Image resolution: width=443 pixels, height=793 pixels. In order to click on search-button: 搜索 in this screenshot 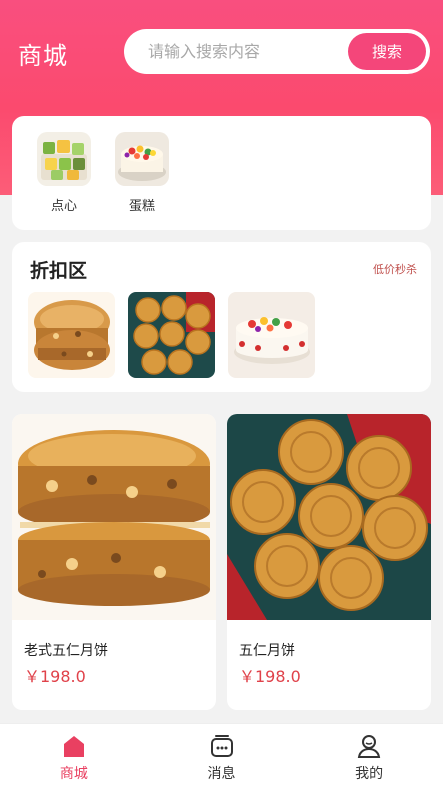, I will do `click(387, 51)`.